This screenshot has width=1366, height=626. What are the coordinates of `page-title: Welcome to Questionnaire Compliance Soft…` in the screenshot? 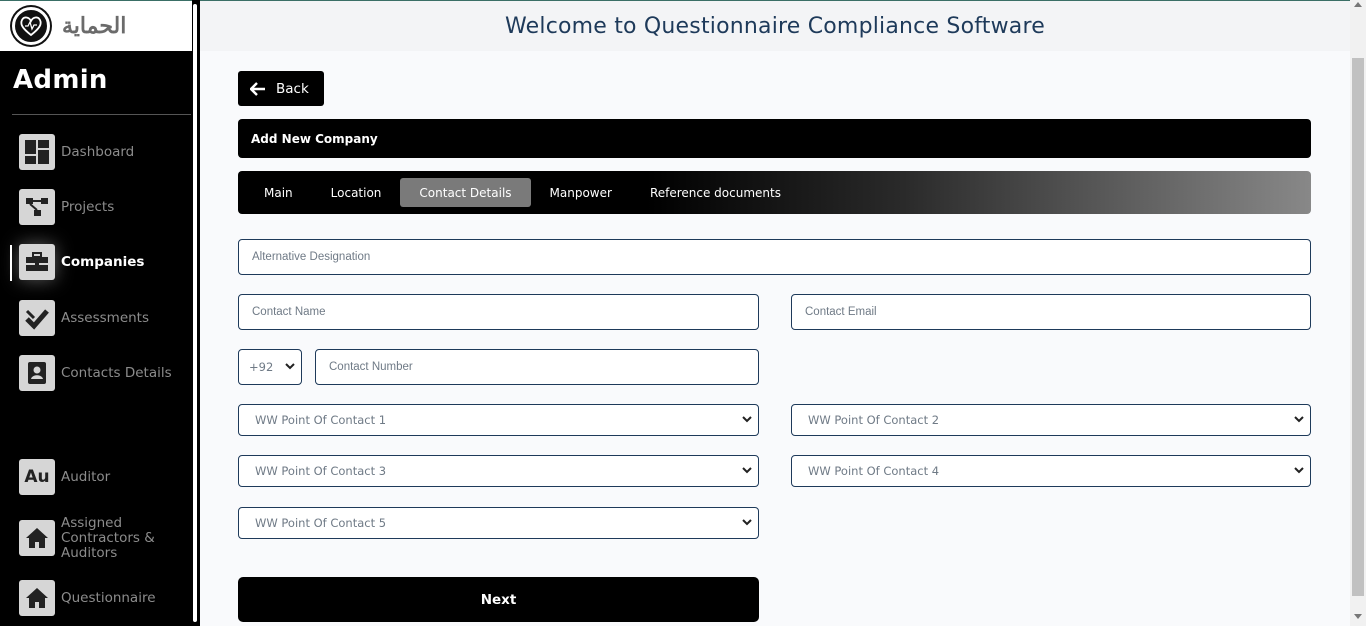 It's located at (774, 26).